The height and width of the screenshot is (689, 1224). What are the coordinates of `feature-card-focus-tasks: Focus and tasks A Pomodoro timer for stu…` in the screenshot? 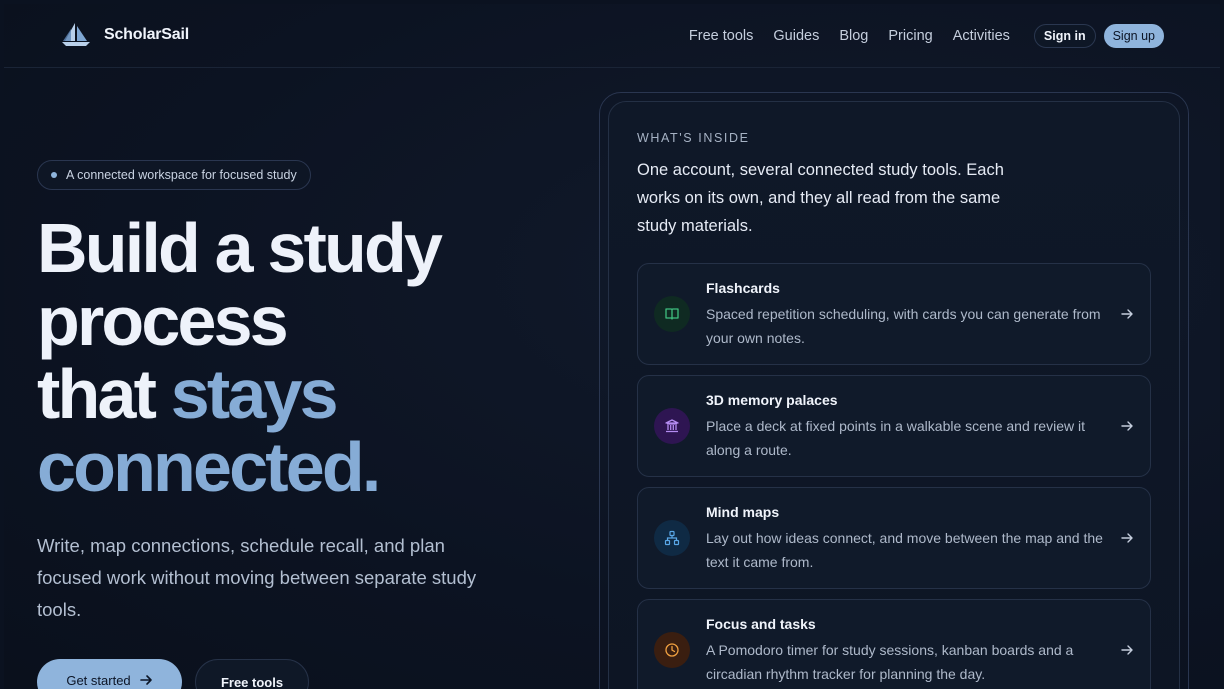 It's located at (894, 644).